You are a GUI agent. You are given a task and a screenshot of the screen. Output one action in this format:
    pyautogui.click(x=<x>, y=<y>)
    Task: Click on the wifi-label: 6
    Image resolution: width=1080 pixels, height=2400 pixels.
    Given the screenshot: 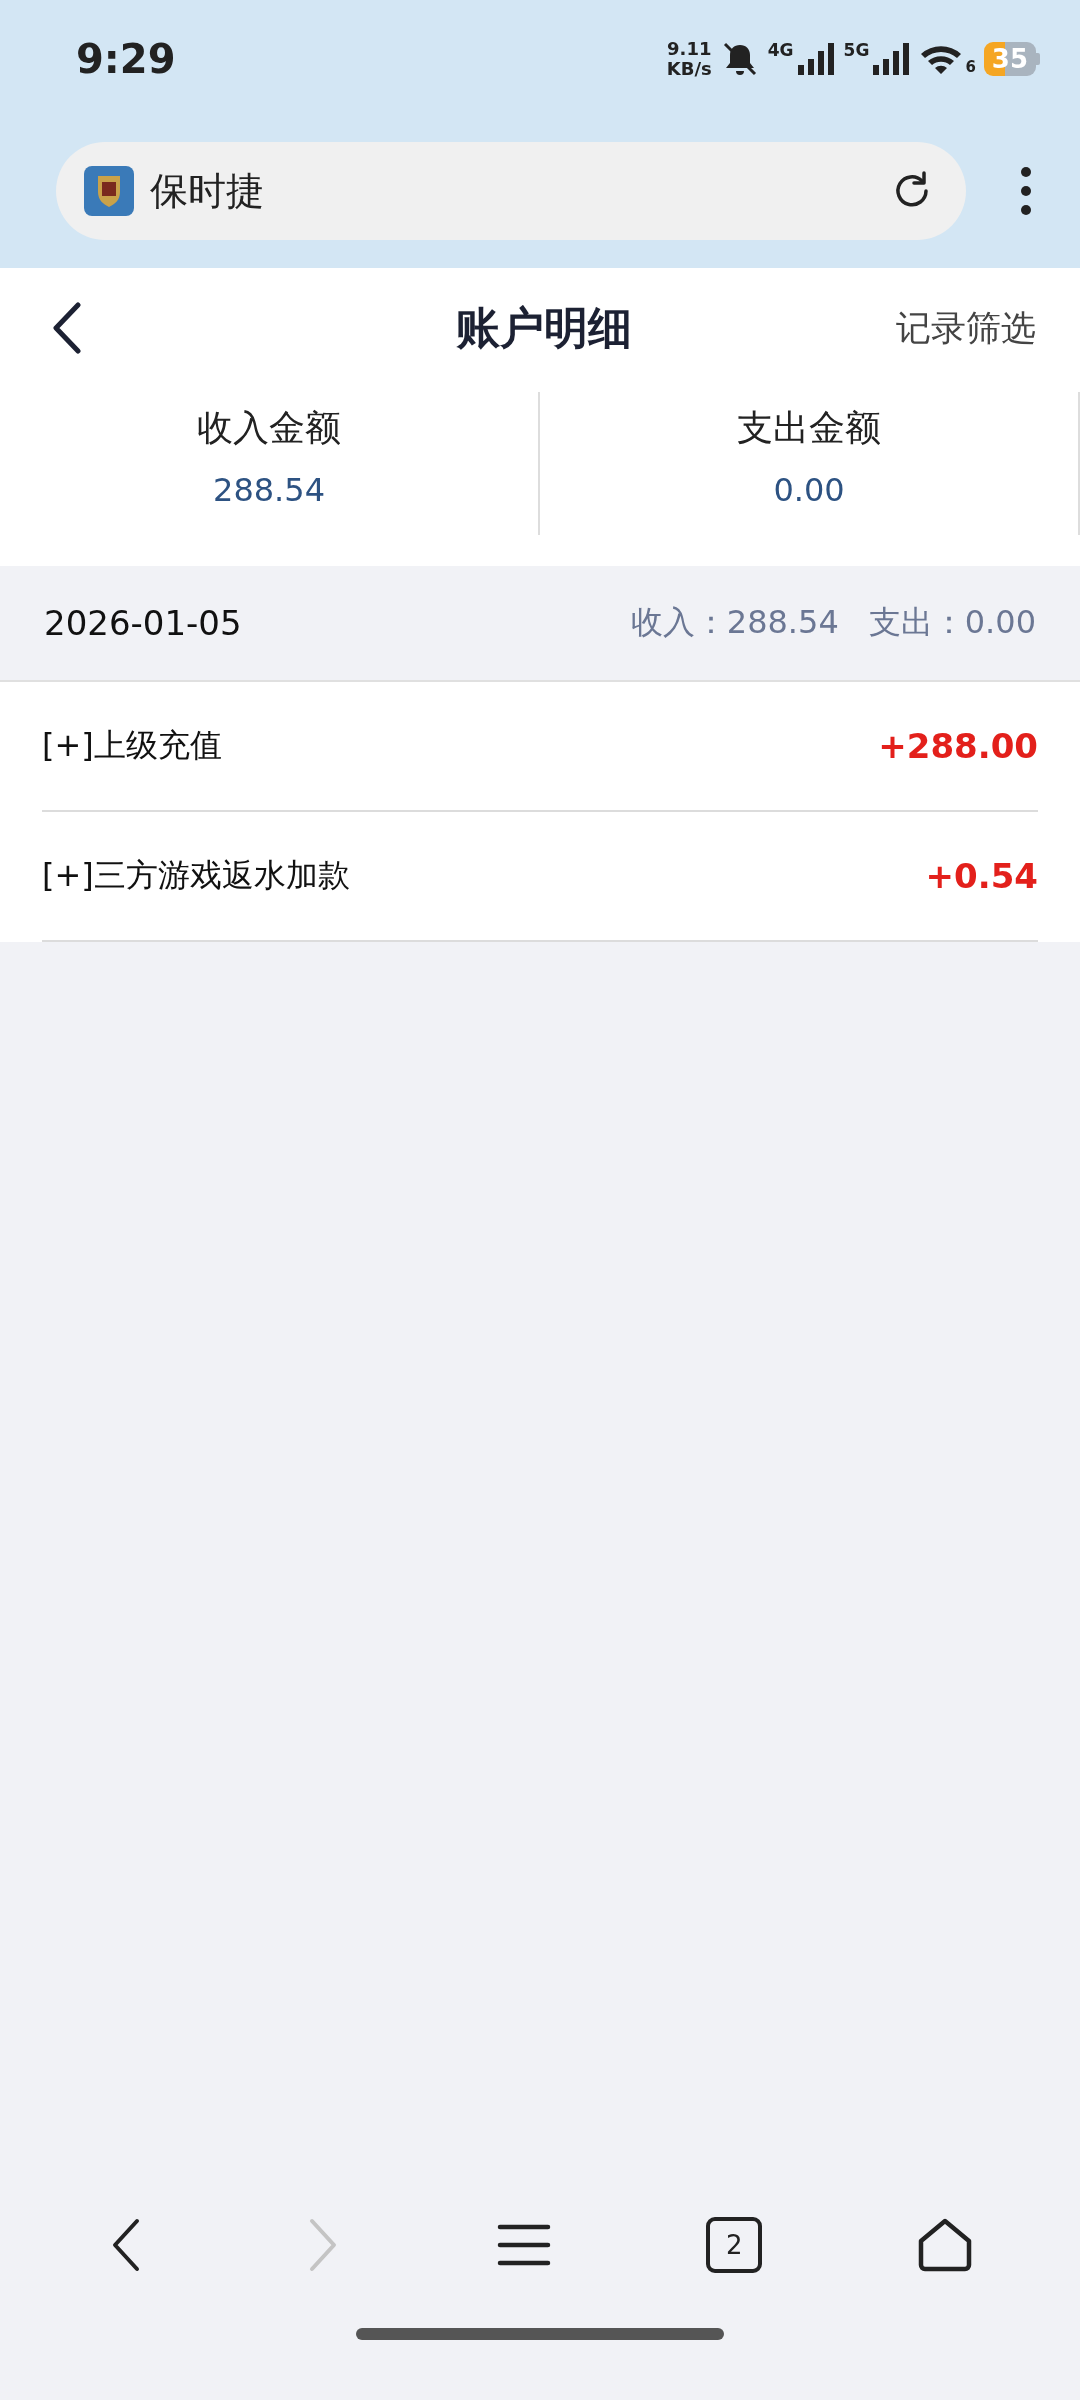 What is the action you would take?
    pyautogui.click(x=970, y=67)
    